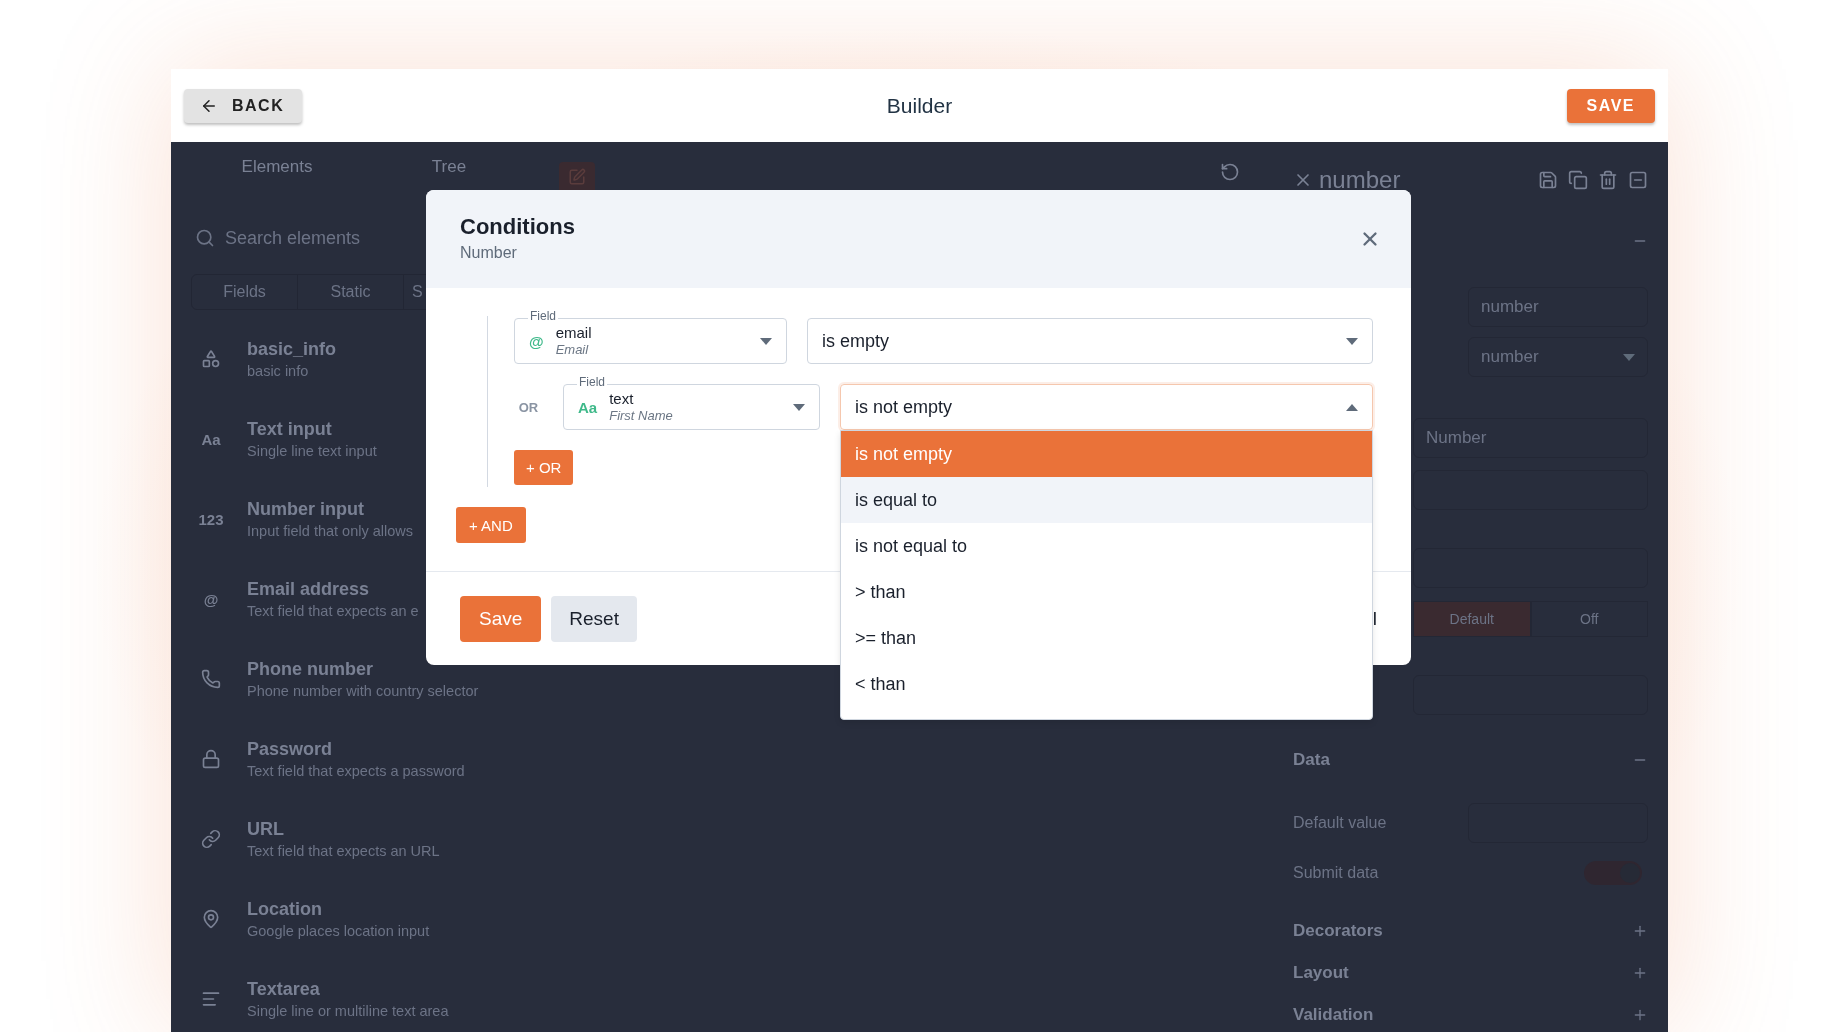  Describe the element at coordinates (501, 618) in the screenshot. I see `save-button: Save` at that location.